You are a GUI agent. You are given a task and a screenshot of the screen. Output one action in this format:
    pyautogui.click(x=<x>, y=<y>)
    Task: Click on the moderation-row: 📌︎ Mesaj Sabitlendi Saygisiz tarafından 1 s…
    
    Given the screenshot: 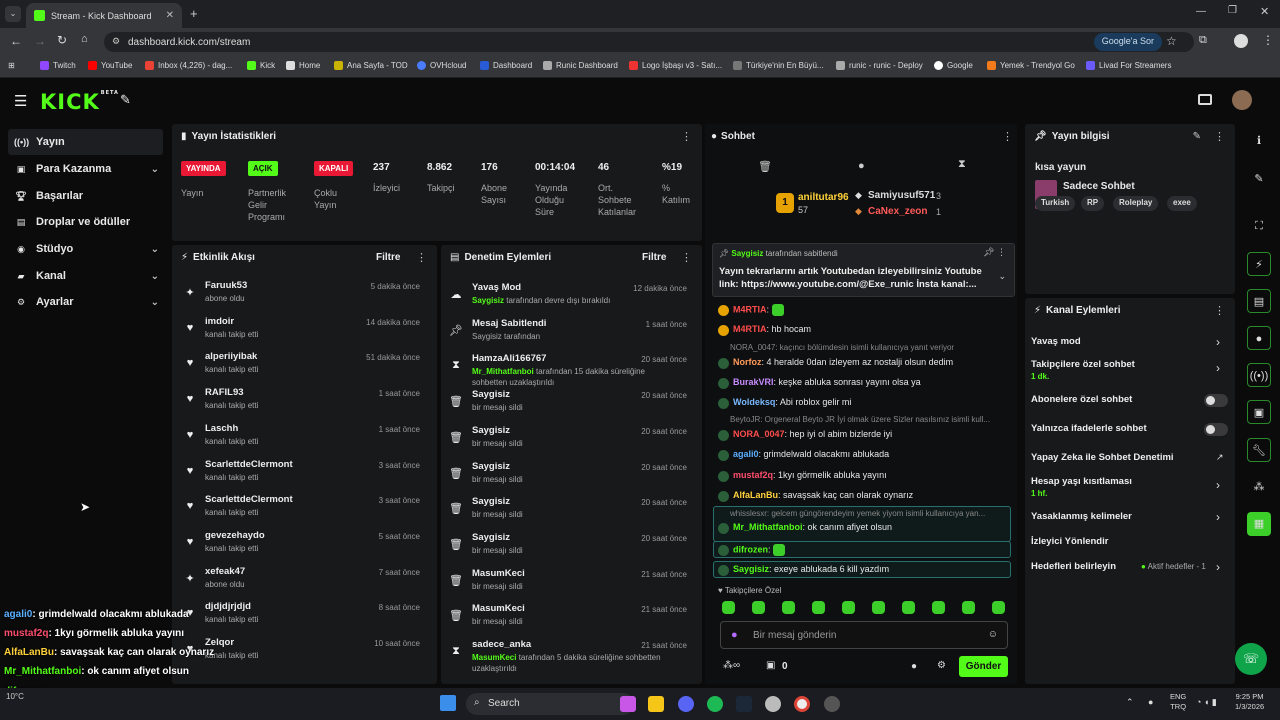 What is the action you would take?
    pyautogui.click(x=570, y=335)
    